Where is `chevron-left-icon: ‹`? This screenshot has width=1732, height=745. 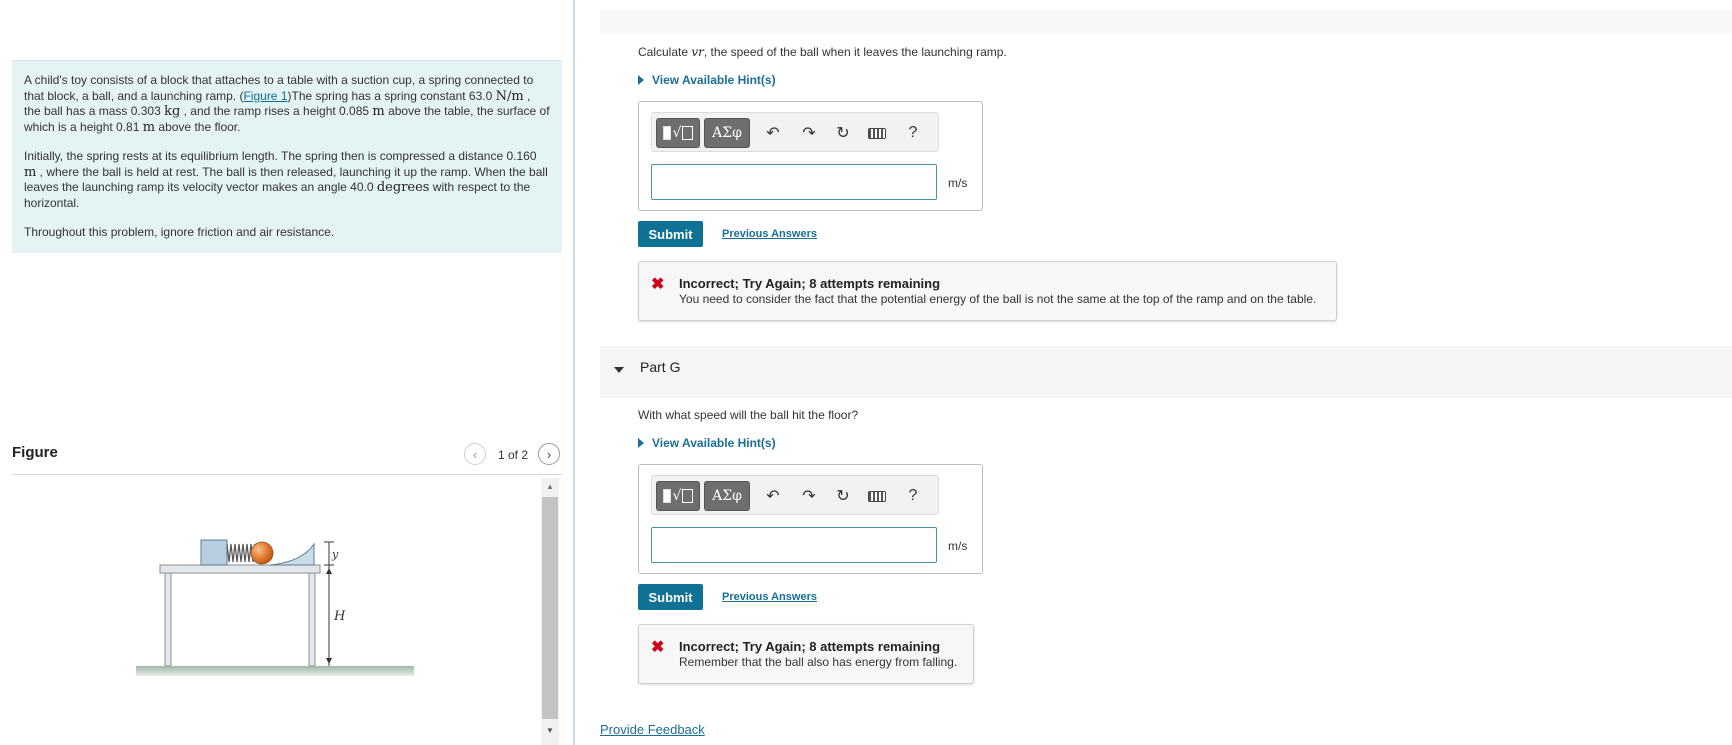 chevron-left-icon: ‹ is located at coordinates (475, 454).